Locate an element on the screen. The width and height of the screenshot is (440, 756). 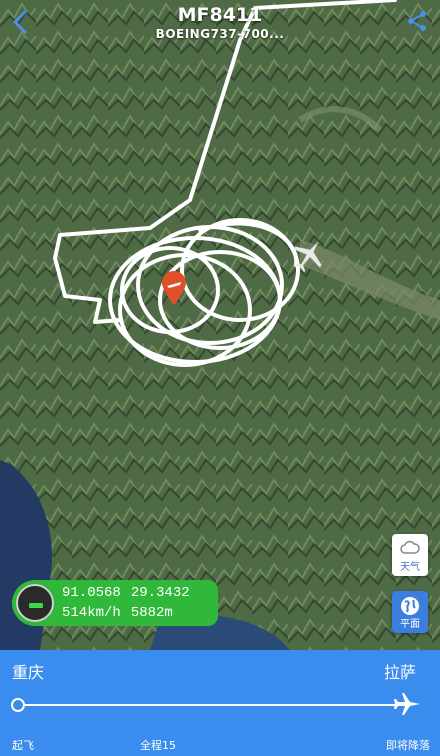
takeoff-label: 起飞 is located at coordinates (23, 745).